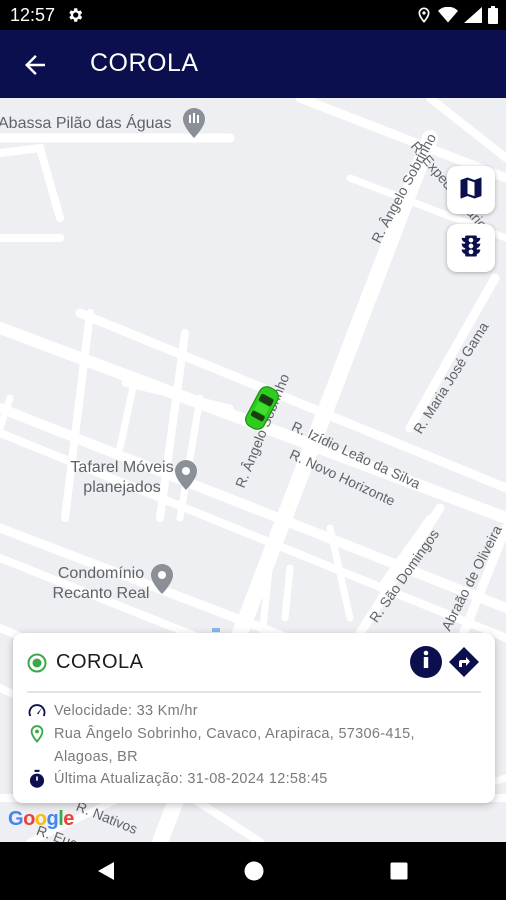 Image resolution: width=506 pixels, height=900 pixels. I want to click on system-nav-bar, so click(253, 871).